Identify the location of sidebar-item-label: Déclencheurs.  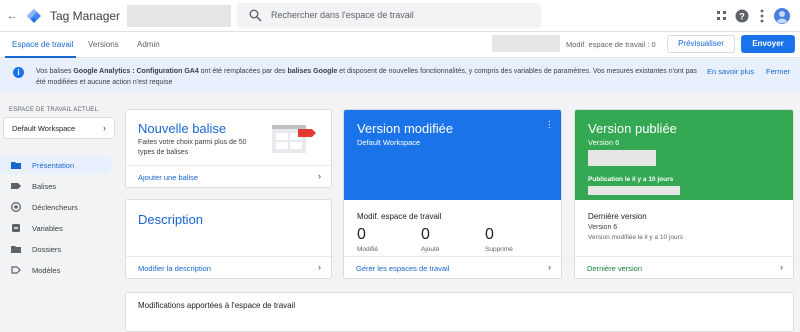
(55, 207).